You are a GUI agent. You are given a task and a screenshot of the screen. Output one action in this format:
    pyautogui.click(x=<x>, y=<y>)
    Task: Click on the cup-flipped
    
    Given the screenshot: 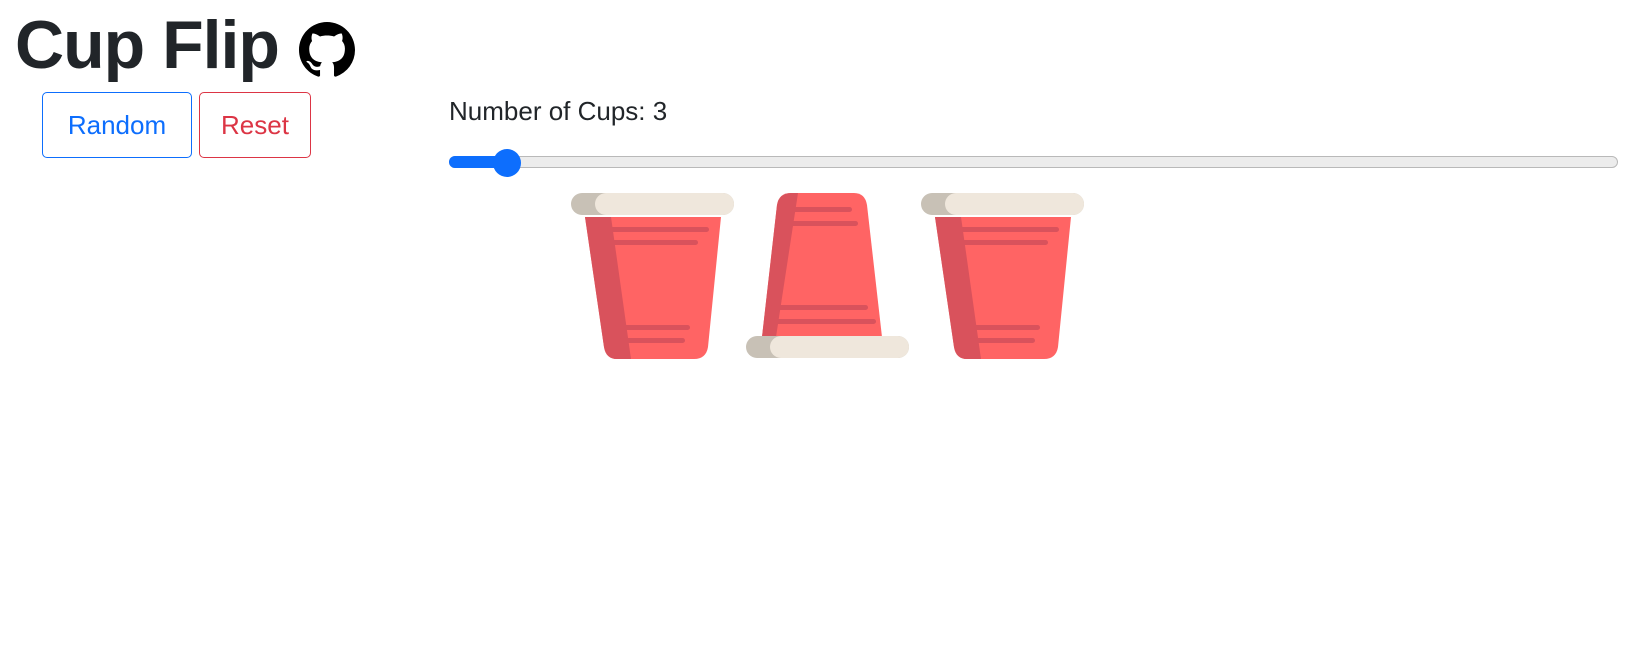 What is the action you would take?
    pyautogui.click(x=831, y=282)
    